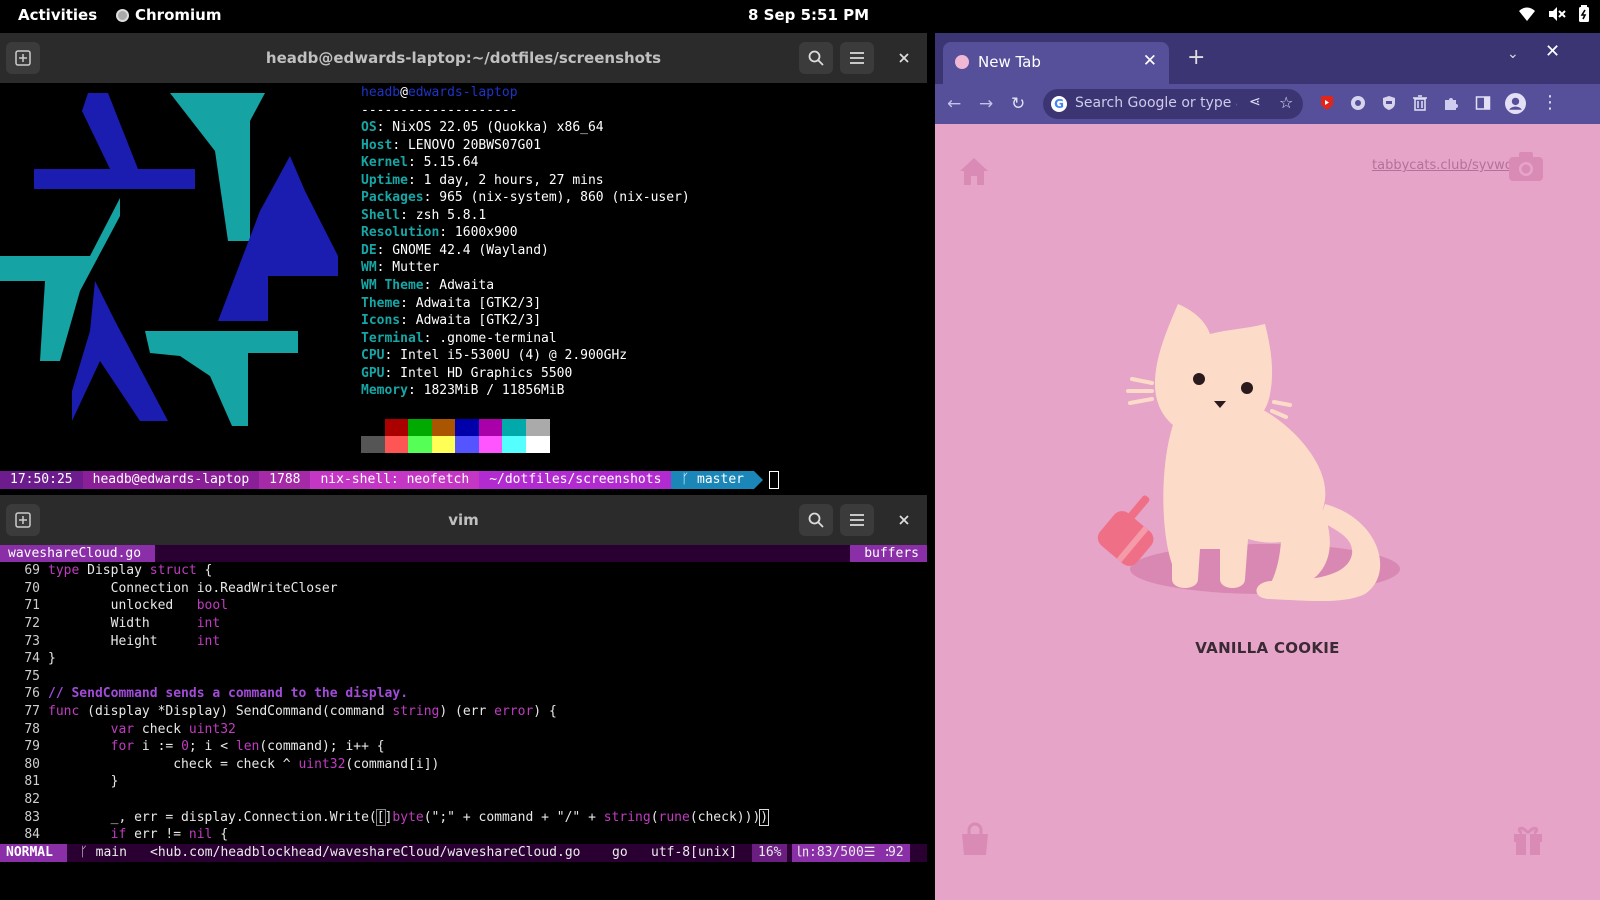 This screenshot has width=1600, height=900. What do you see at coordinates (1444, 165) in the screenshot?
I see `short-link: tabbycats.club/syvwcl` at bounding box center [1444, 165].